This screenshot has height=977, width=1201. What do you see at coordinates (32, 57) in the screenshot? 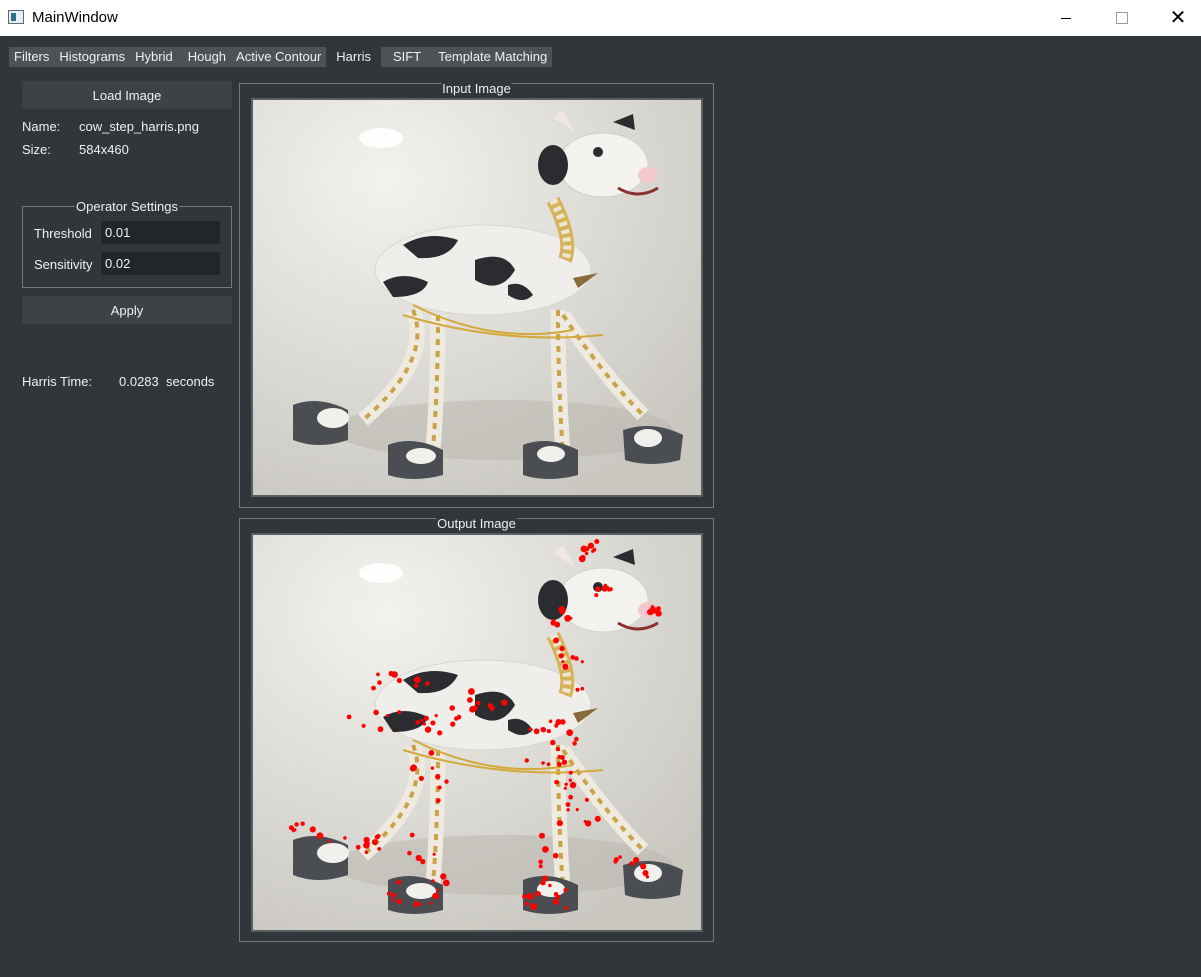
I see `tab-filters: Filters` at bounding box center [32, 57].